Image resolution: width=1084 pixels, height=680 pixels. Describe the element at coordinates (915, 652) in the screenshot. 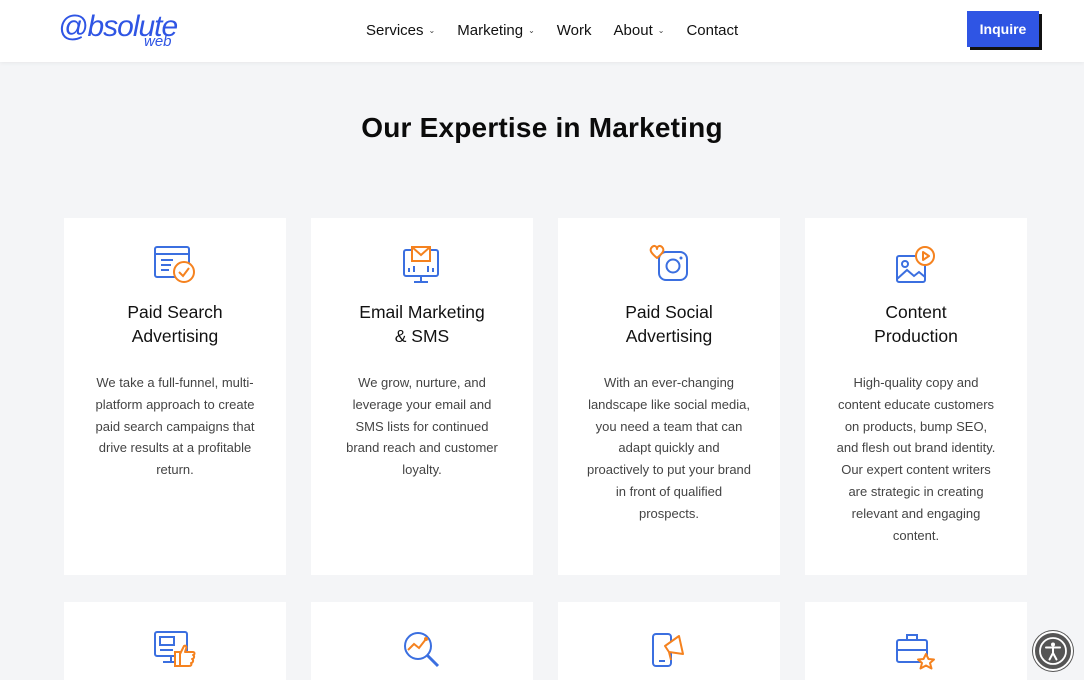

I see `briefcase-star-icon` at that location.